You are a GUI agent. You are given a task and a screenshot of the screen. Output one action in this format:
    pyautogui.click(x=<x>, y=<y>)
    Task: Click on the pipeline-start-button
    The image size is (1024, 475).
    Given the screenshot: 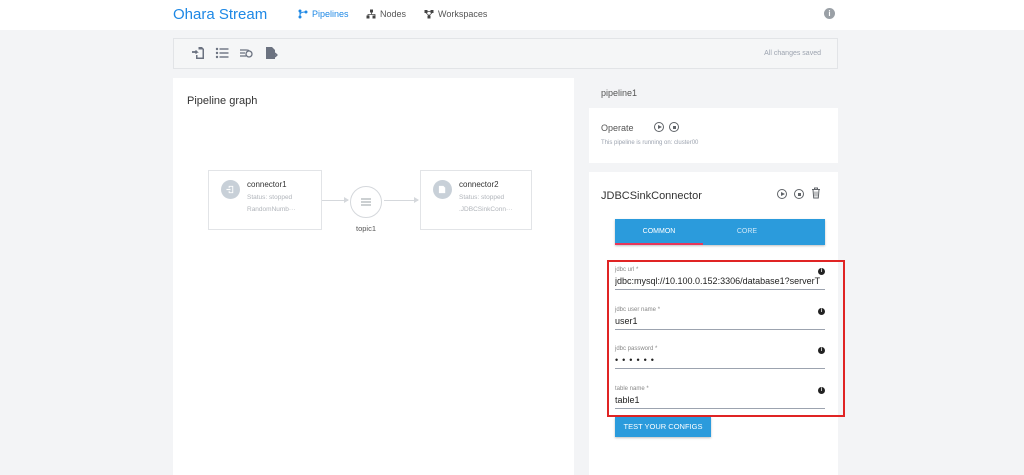 What is the action you would take?
    pyautogui.click(x=659, y=127)
    